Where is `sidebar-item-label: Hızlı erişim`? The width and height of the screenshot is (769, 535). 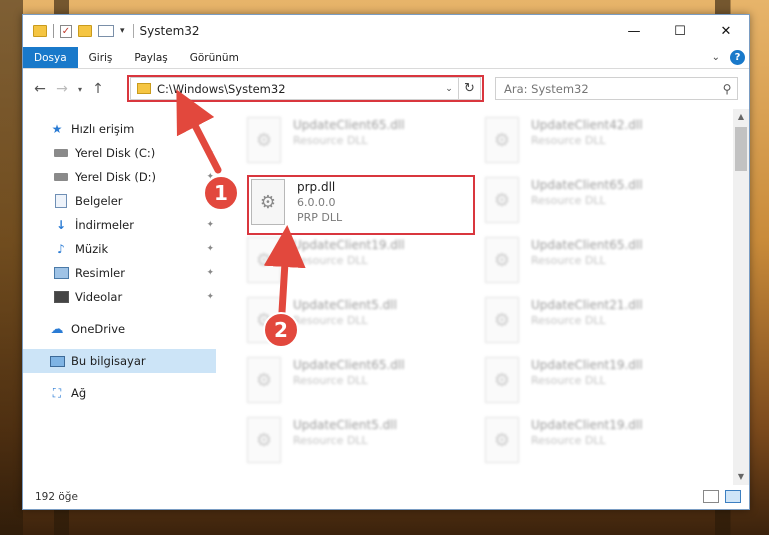 sidebar-item-label: Hızlı erişim is located at coordinates (103, 129).